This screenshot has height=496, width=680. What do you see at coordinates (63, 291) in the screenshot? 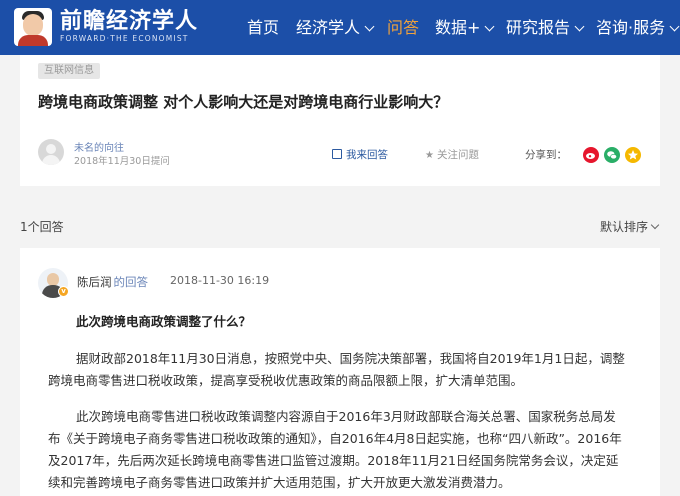
I see `verified-badge-icon: v` at bounding box center [63, 291].